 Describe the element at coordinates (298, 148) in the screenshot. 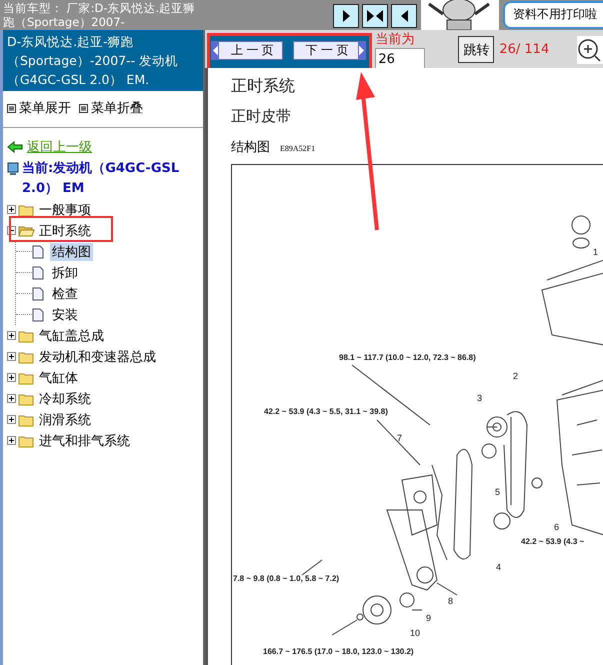

I see `figure-code: E89A52F1` at that location.